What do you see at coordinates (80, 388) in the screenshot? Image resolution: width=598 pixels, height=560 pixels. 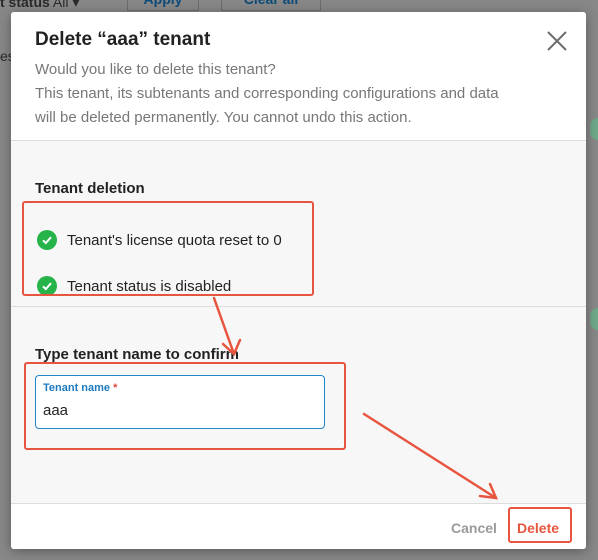 I see `tenant-name-label: Tenant name *` at bounding box center [80, 388].